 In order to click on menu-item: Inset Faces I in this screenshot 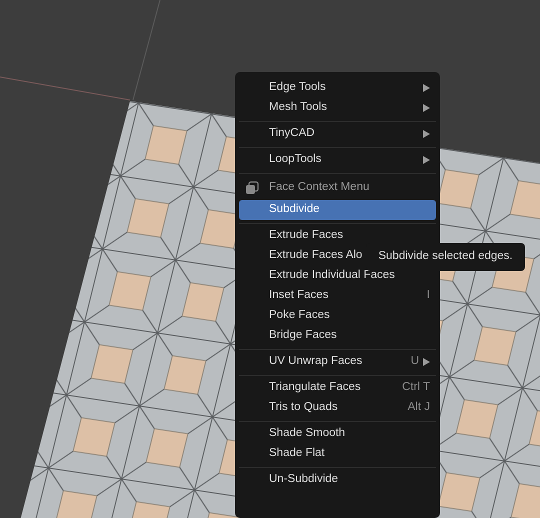, I will do `click(337, 296)`.